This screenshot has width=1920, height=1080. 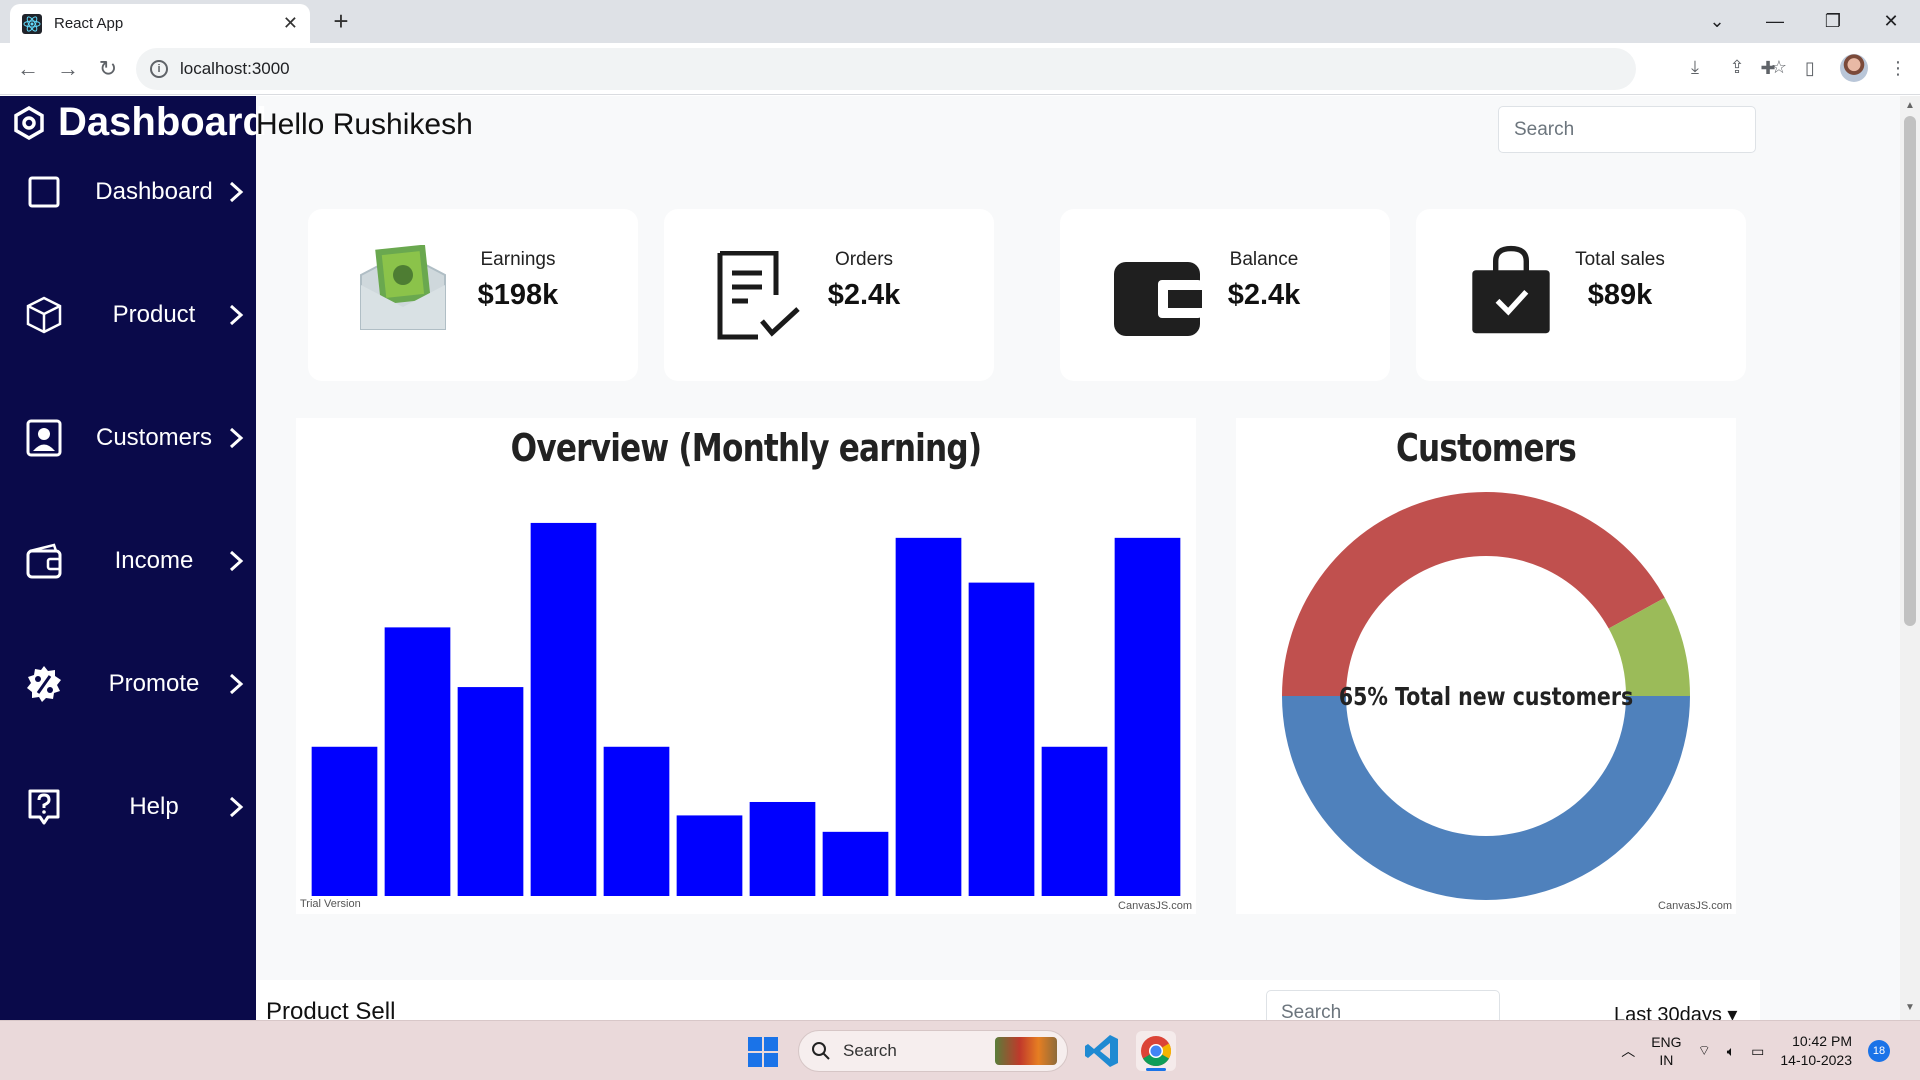 What do you see at coordinates (290, 23) in the screenshot?
I see `close-tab-icon: ✕` at bounding box center [290, 23].